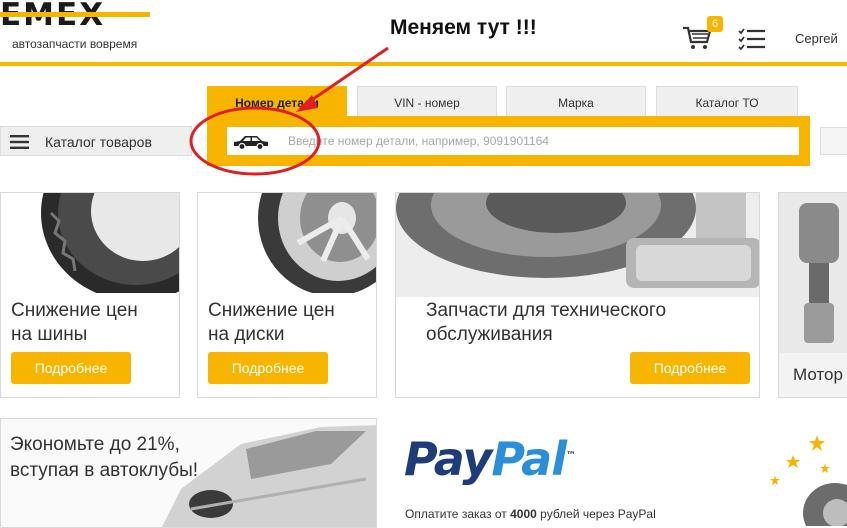 The image size is (847, 528). Describe the element at coordinates (287, 295) in the screenshot. I see `promo-card-disks: Снижение цен на диски Подробнее` at that location.